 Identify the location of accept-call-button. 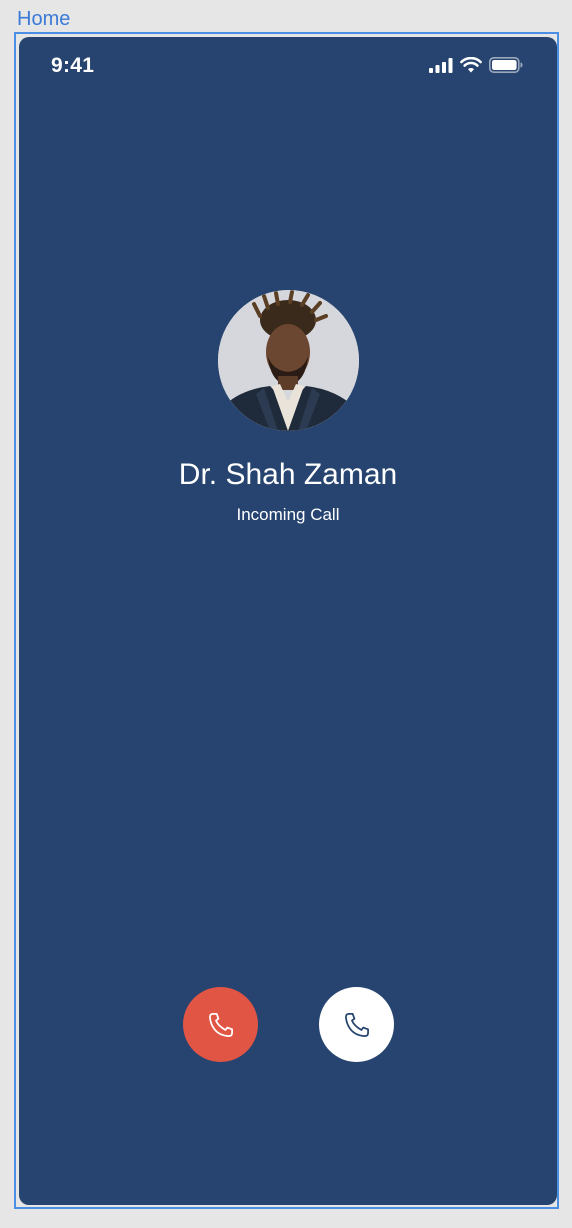
(356, 1024).